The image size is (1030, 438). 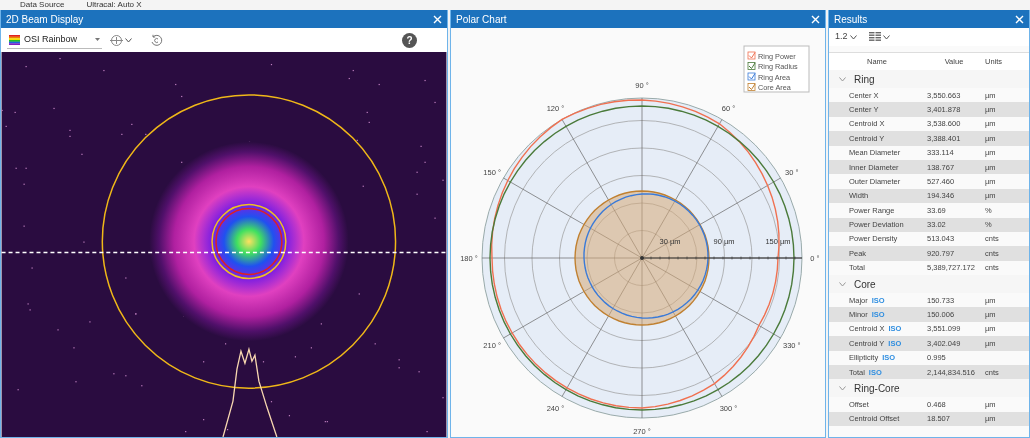 I want to click on panel-title: Polar Chart, so click(x=481, y=19).